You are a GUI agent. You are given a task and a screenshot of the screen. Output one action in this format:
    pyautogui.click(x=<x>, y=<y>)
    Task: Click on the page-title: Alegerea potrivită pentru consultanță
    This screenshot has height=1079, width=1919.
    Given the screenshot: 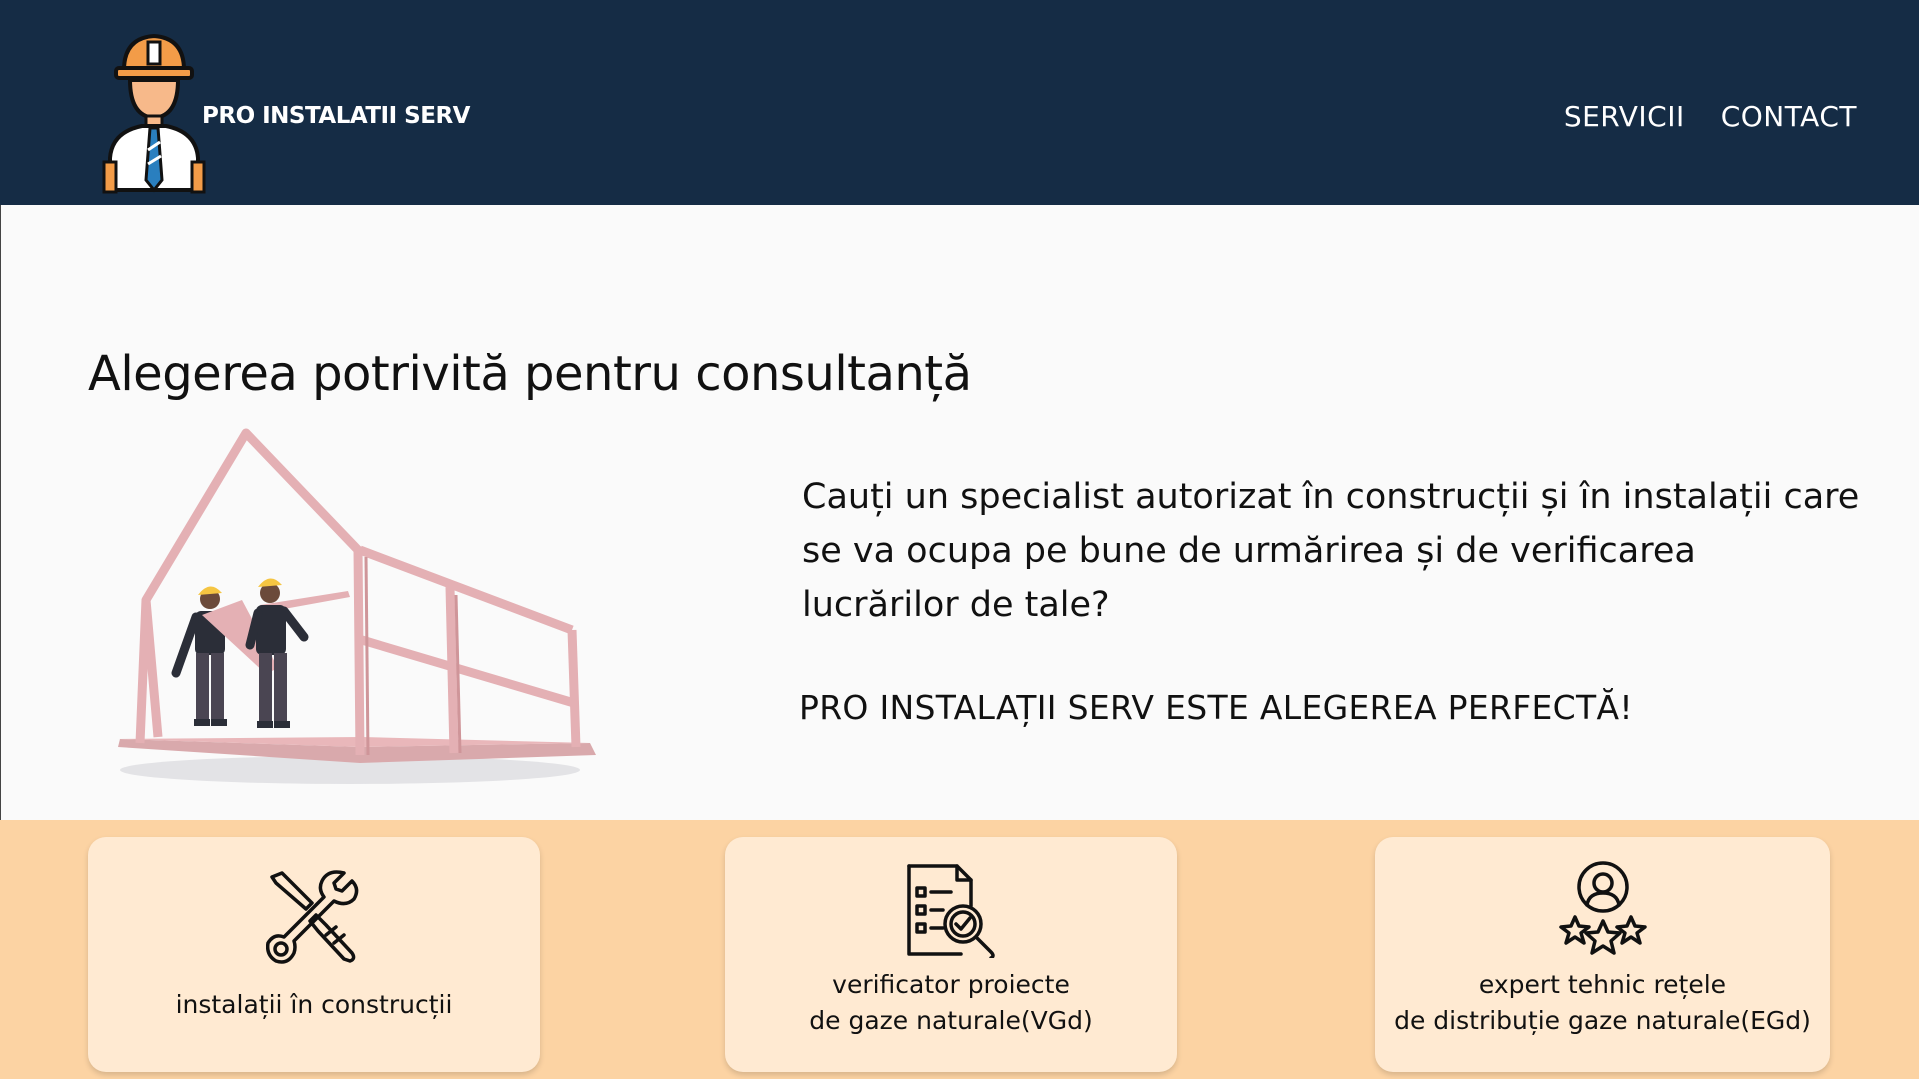 What is the action you would take?
    pyautogui.click(x=530, y=374)
    